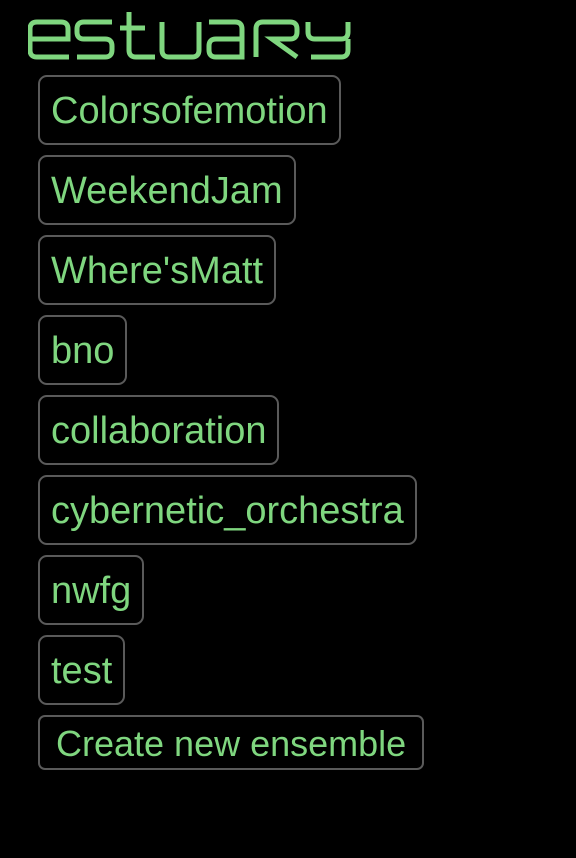 This screenshot has height=858, width=576. Describe the element at coordinates (227, 675) in the screenshot. I see `list-item: test` at that location.